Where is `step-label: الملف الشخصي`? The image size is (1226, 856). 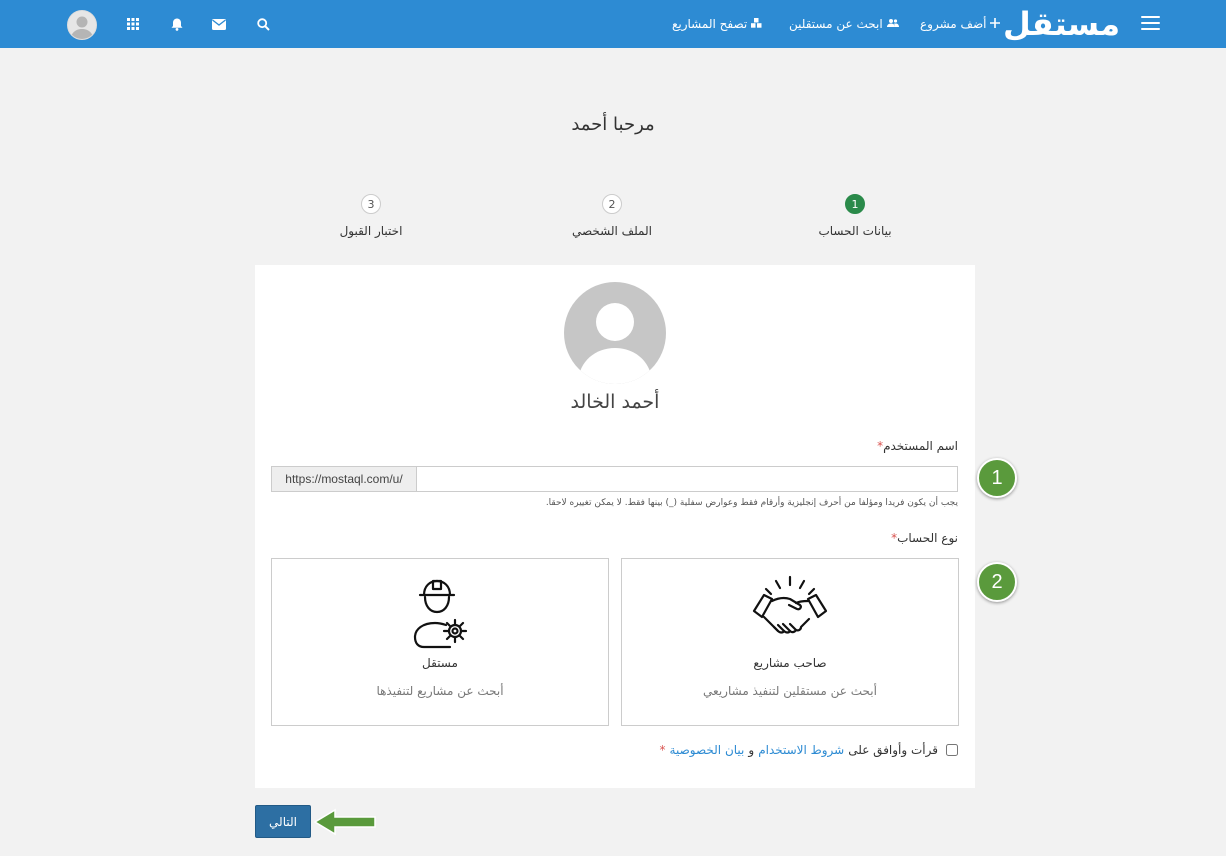 step-label: الملف الشخصي is located at coordinates (612, 231).